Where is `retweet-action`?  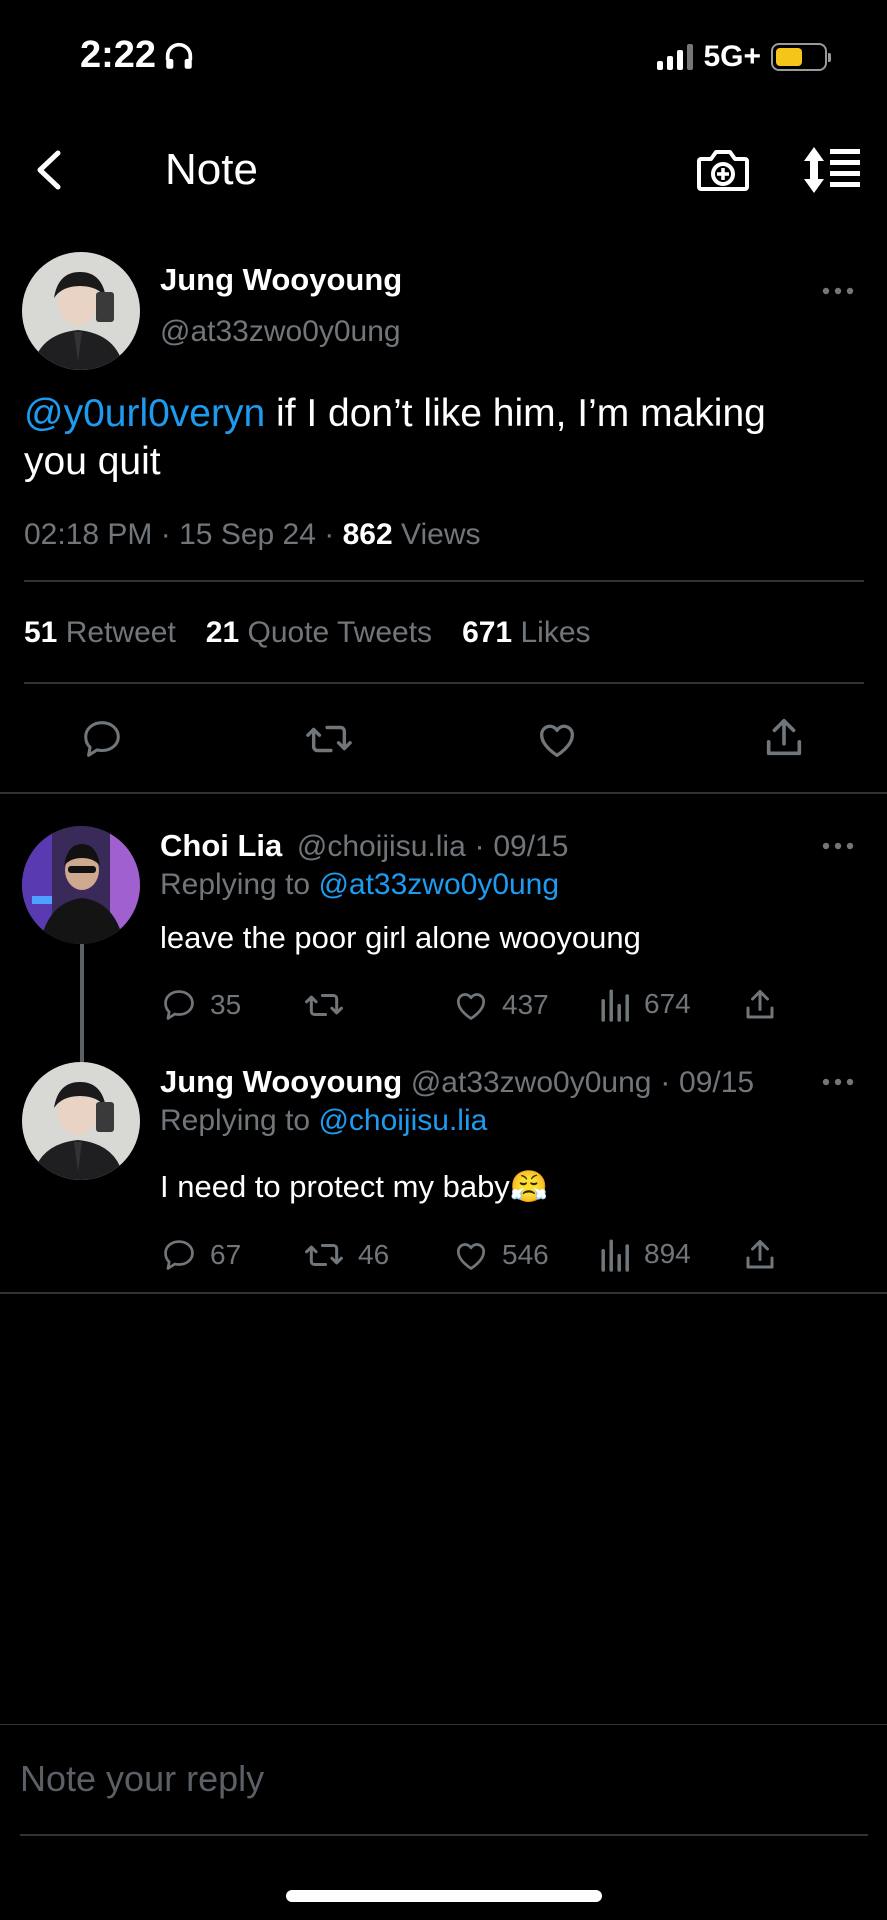 retweet-action is located at coordinates (330, 1005).